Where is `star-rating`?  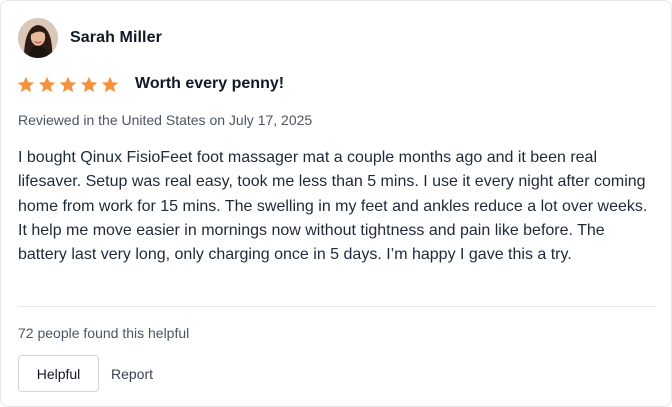 star-rating is located at coordinates (68, 84).